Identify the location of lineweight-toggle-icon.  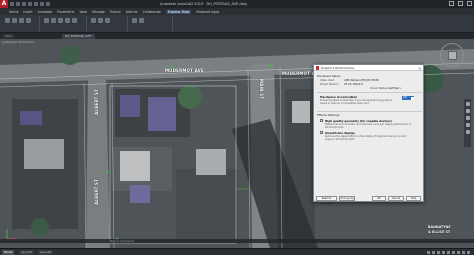
(453, 252).